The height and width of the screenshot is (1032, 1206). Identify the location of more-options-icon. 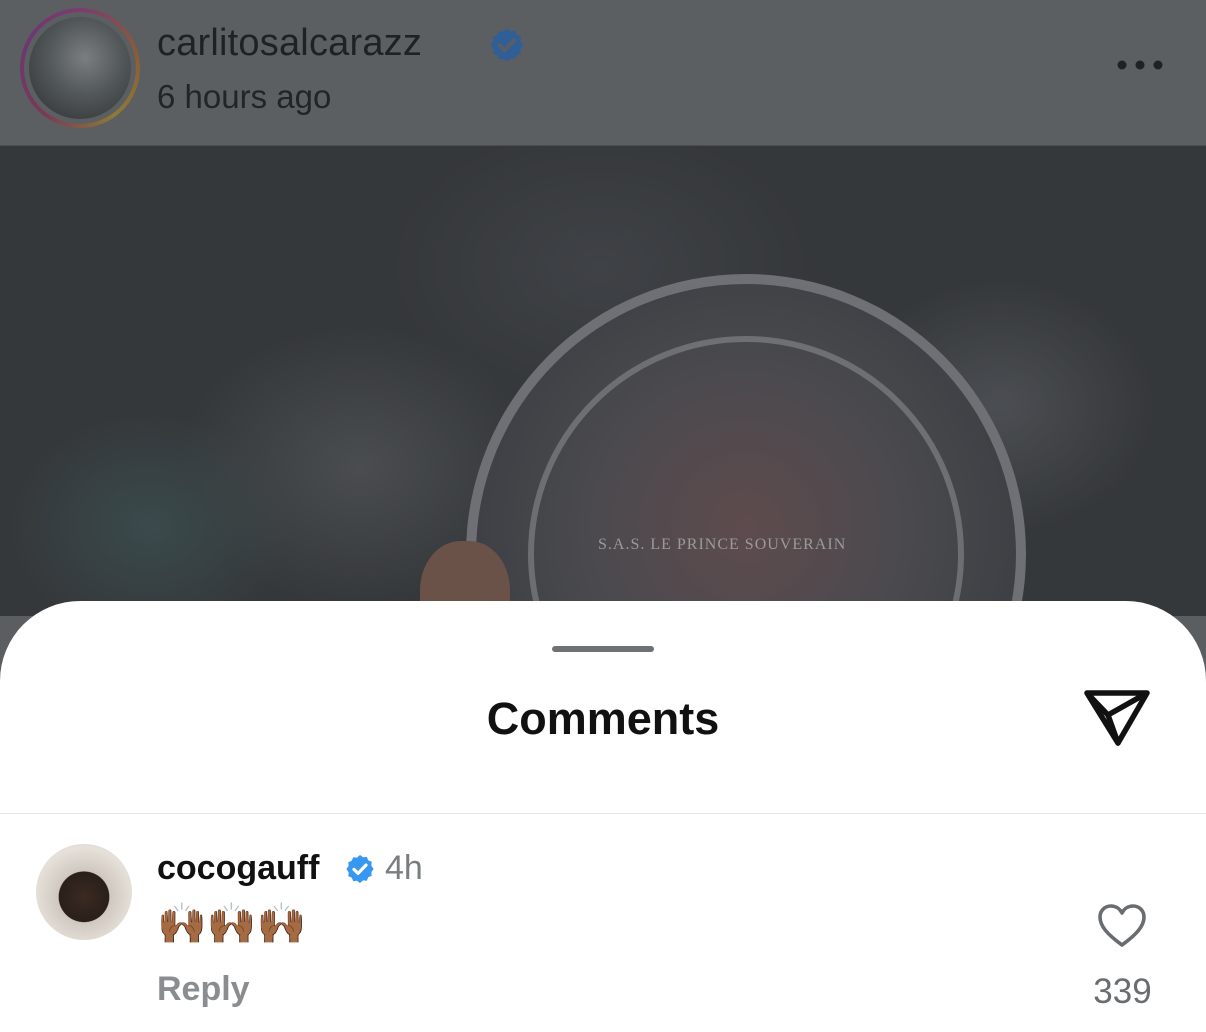
(1140, 65).